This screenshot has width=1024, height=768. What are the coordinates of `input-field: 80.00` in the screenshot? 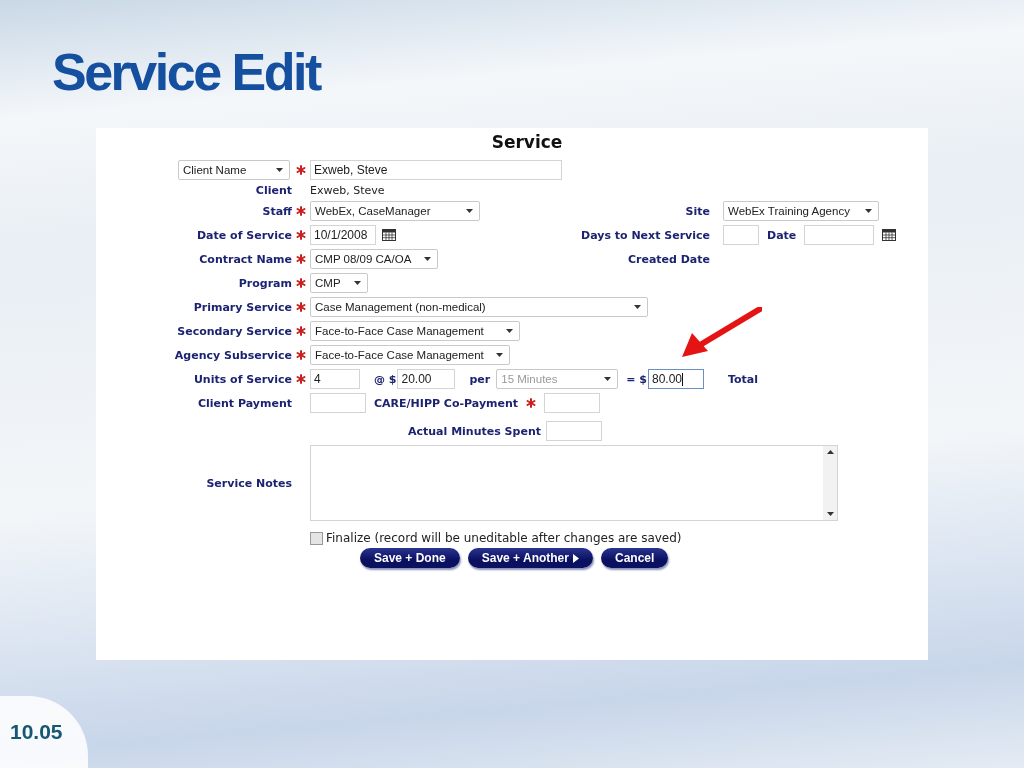 It's located at (675, 379).